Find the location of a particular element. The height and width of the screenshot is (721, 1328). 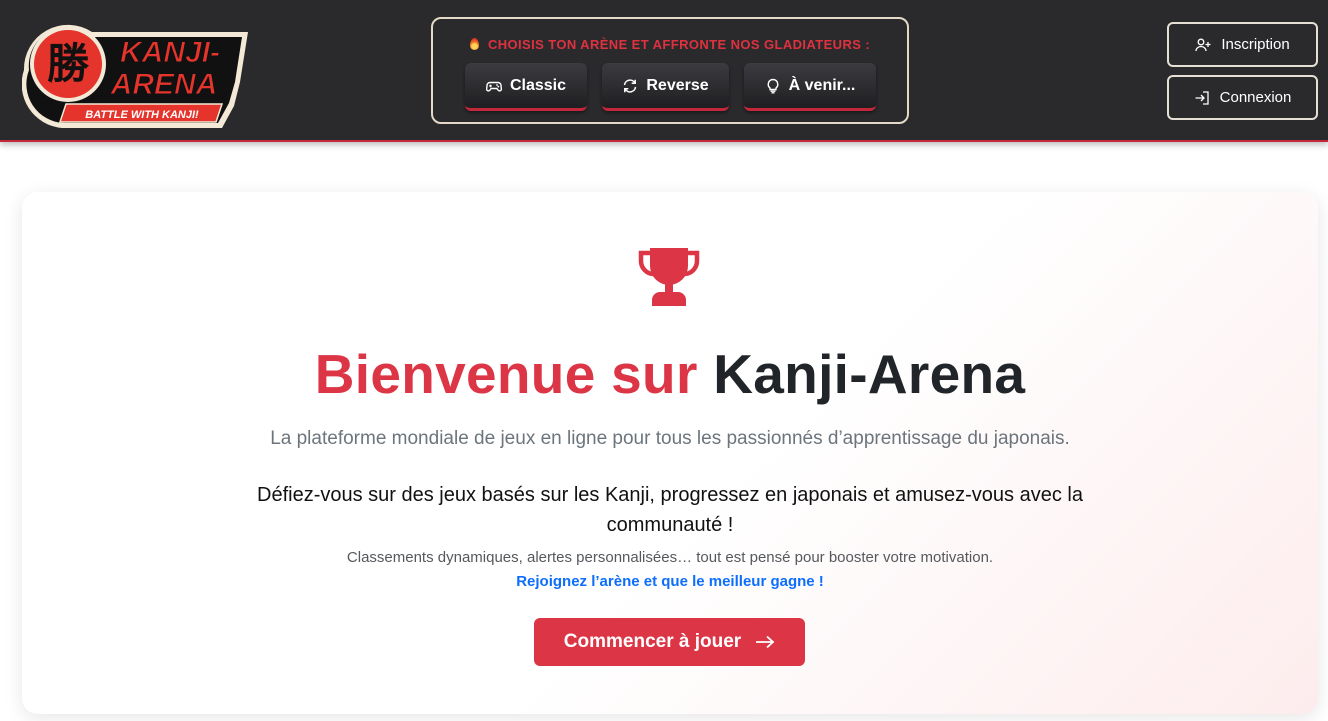

logo-kanji: 勝 is located at coordinates (68, 63).